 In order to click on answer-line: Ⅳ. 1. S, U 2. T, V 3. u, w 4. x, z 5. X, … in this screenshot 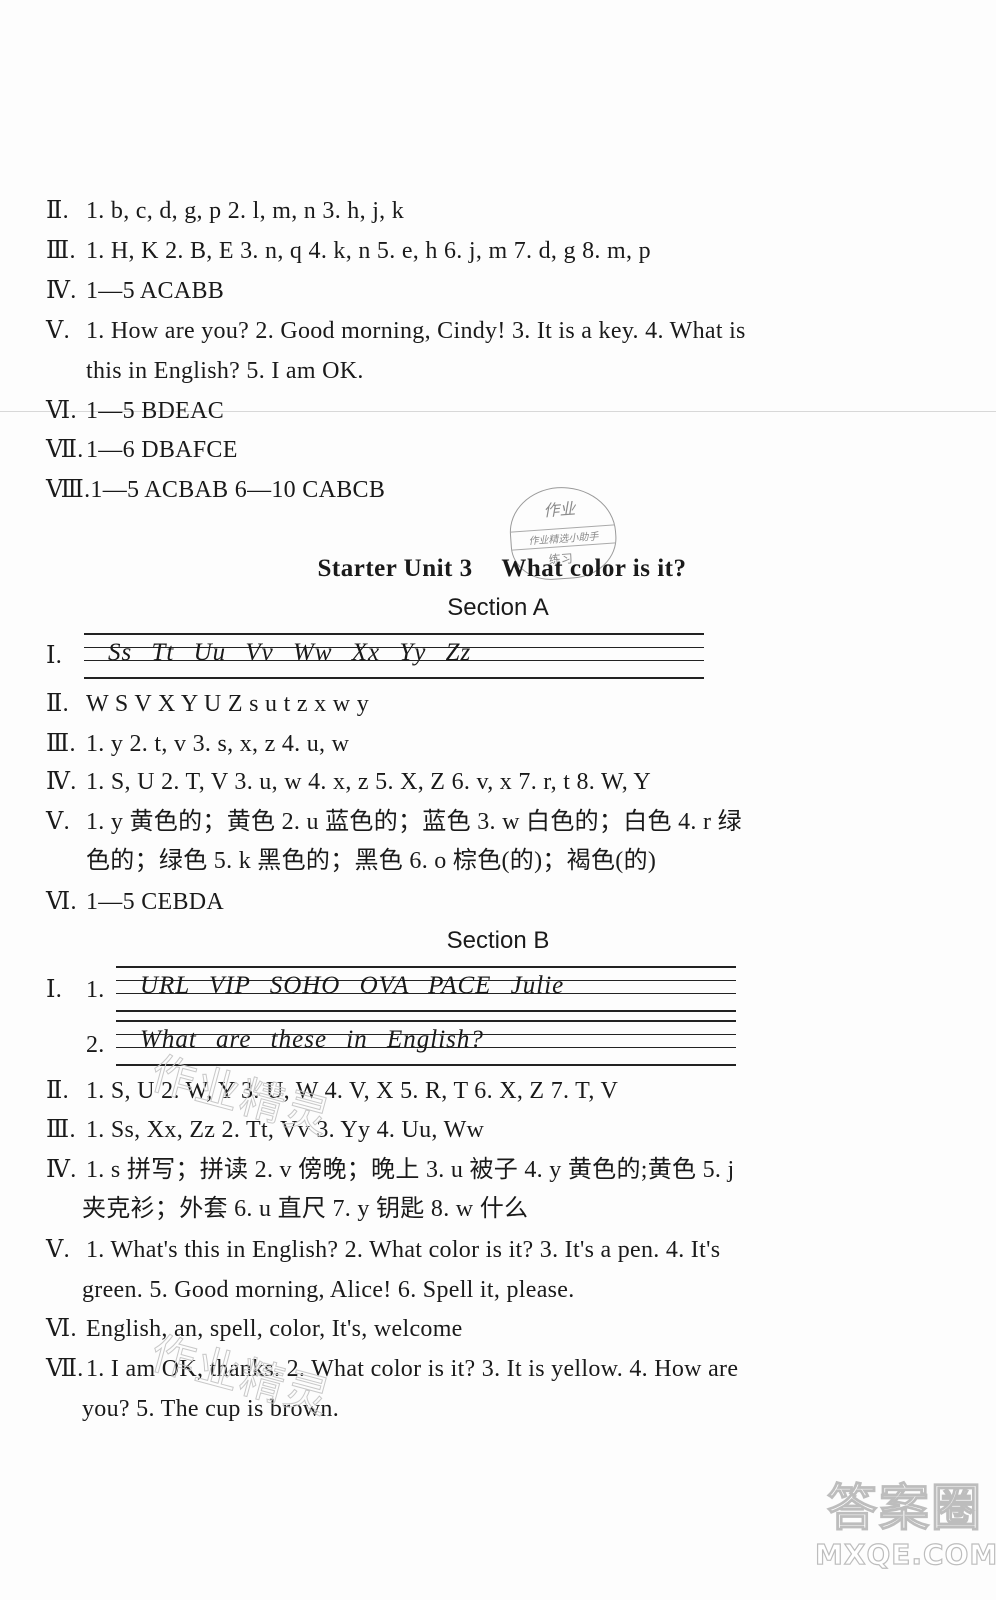, I will do `click(349, 782)`.